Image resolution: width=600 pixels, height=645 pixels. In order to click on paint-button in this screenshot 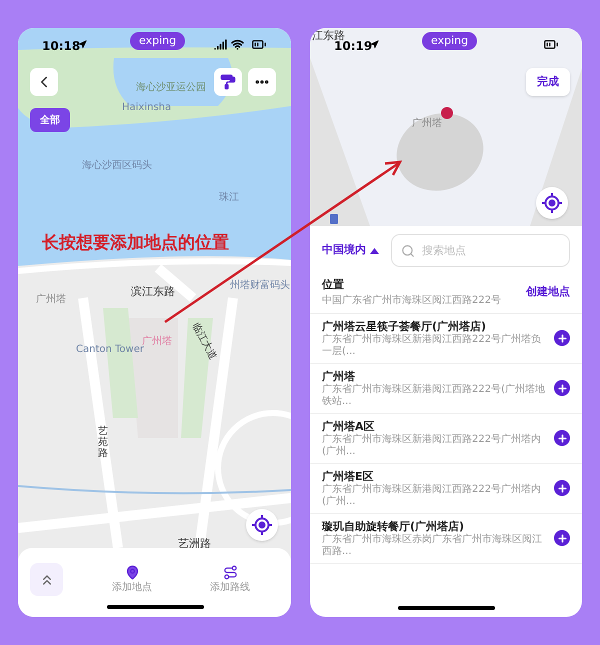, I will do `click(228, 82)`.